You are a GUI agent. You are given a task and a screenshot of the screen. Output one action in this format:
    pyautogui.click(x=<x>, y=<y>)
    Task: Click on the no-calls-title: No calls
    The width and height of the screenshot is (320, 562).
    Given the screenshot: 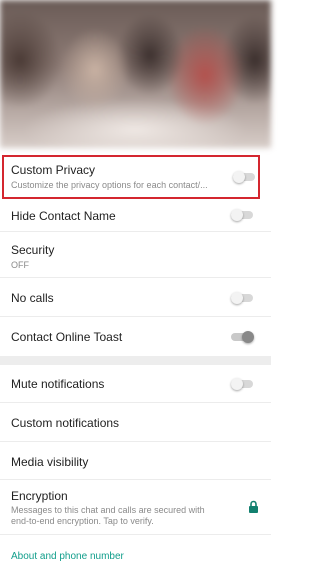 What is the action you would take?
    pyautogui.click(x=32, y=298)
    